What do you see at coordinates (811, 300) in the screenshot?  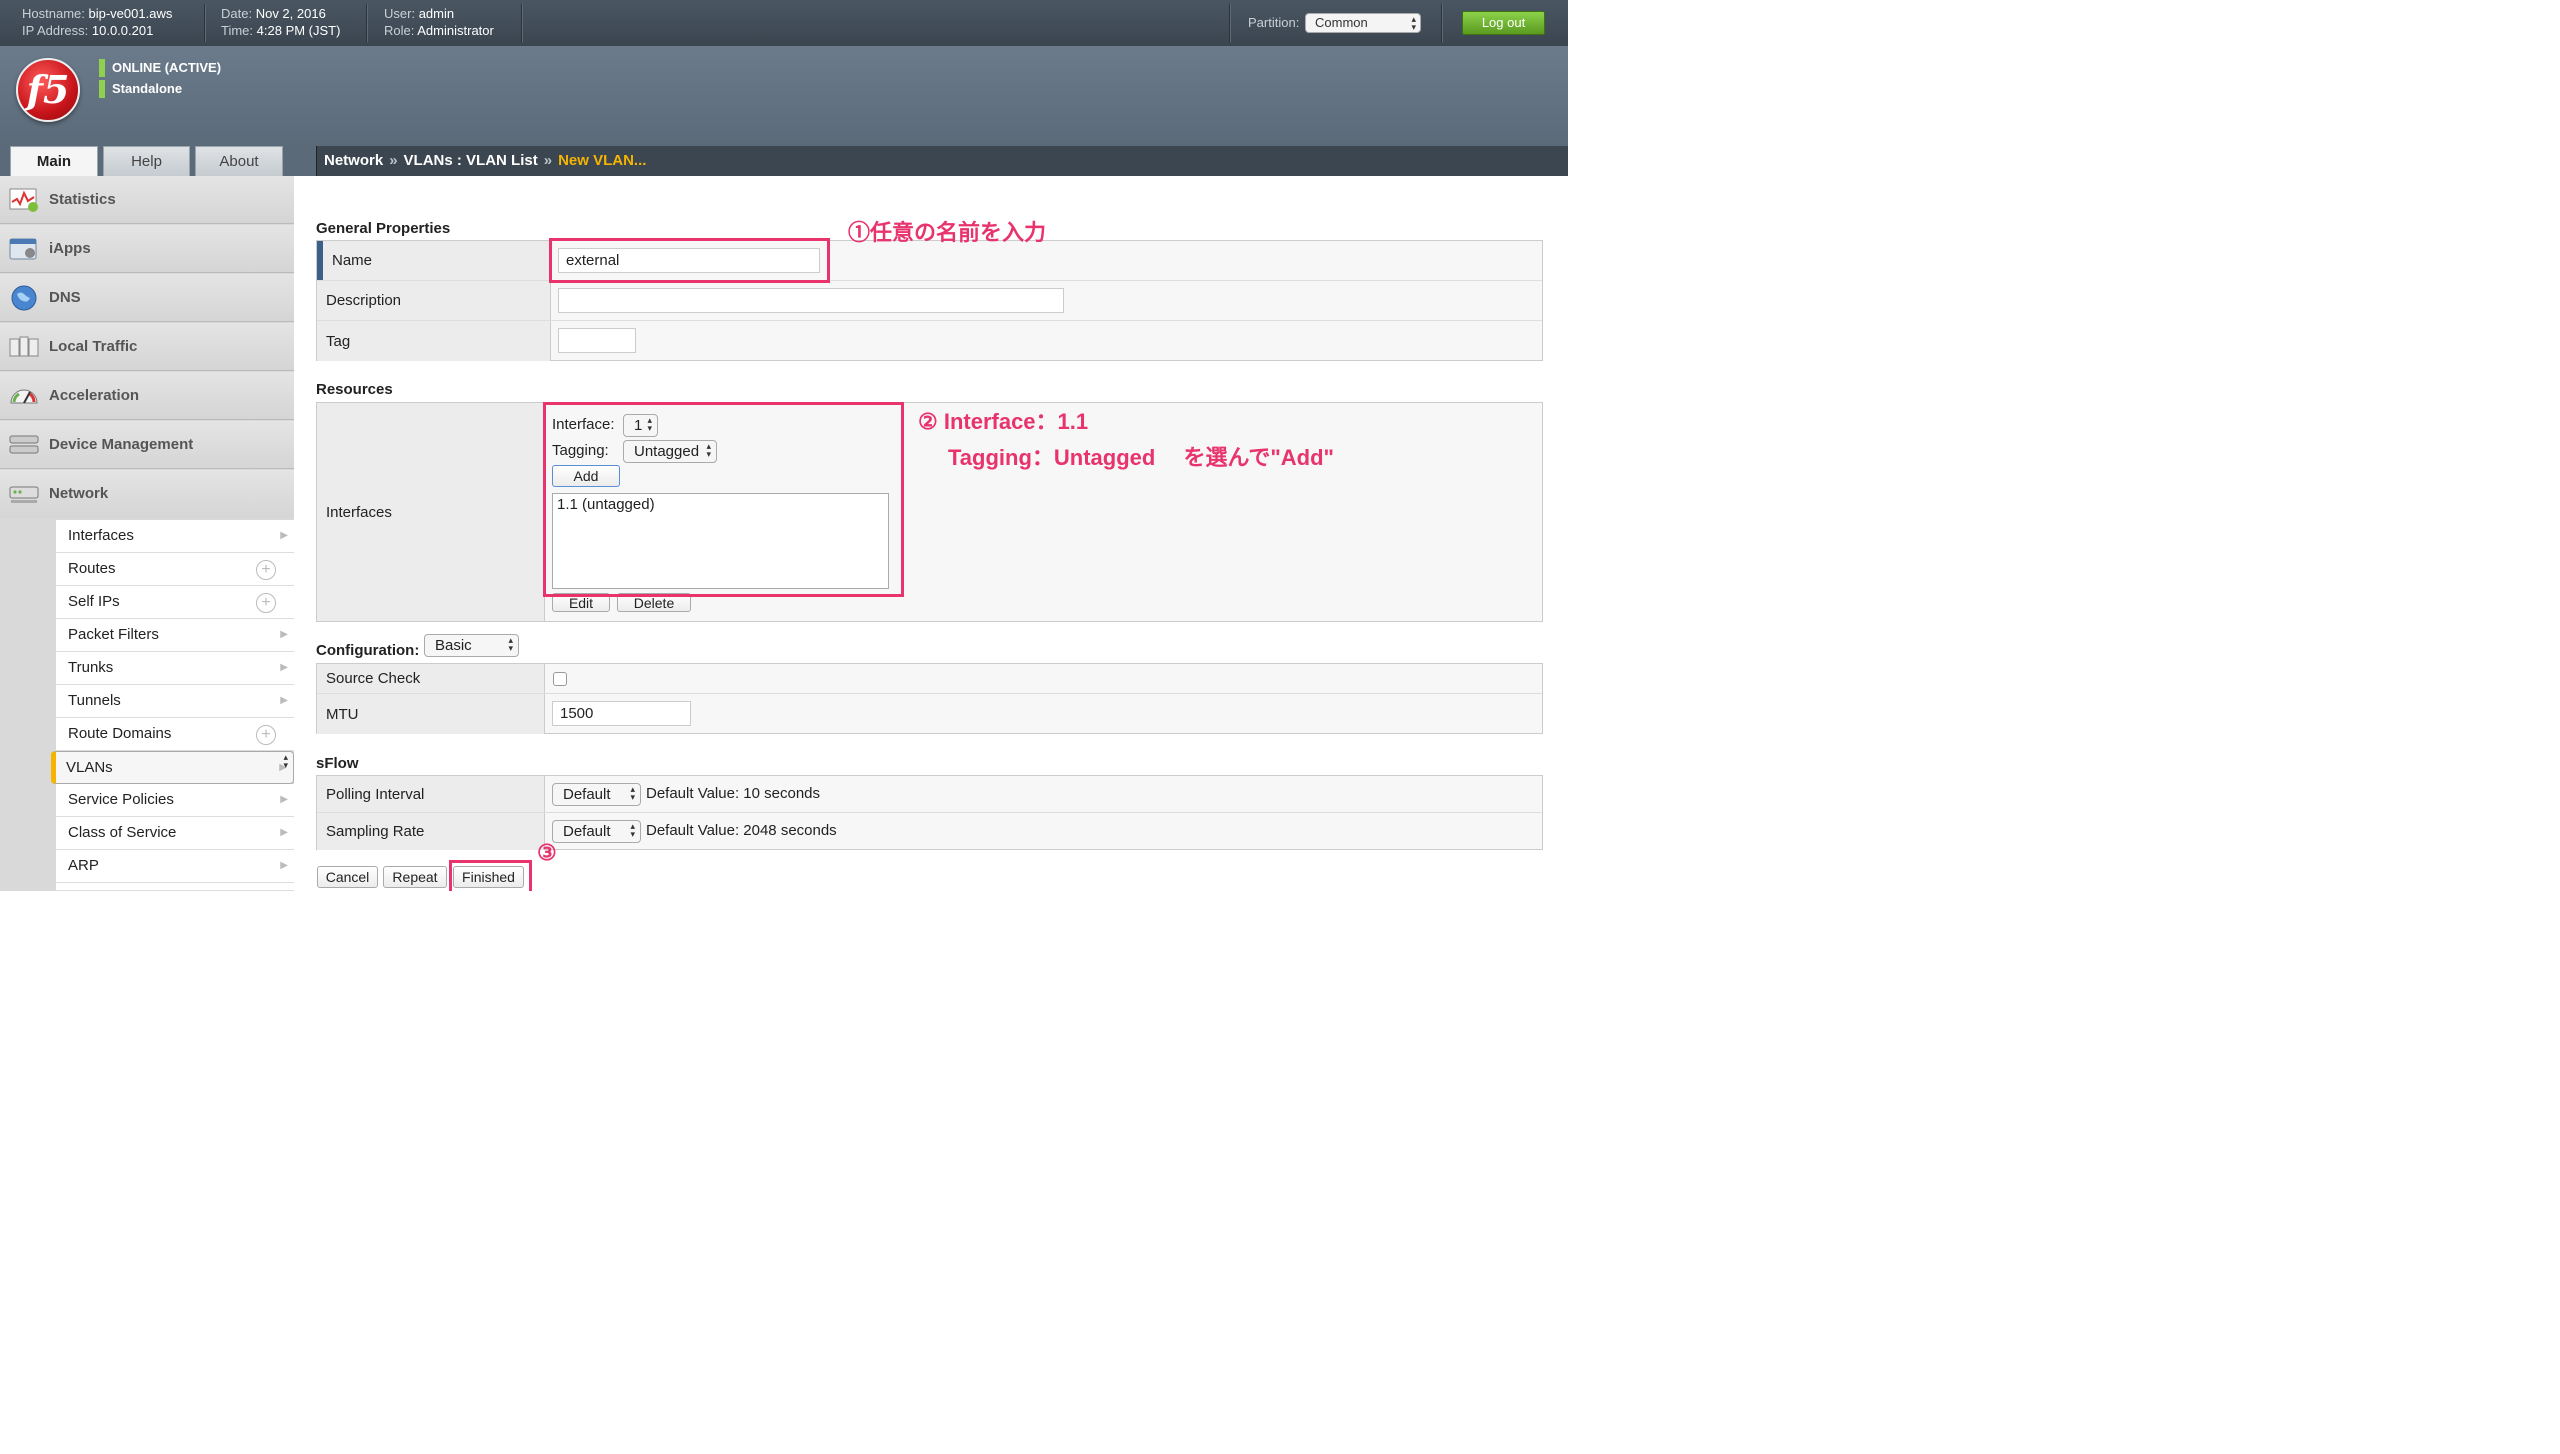 I see `description-input` at bounding box center [811, 300].